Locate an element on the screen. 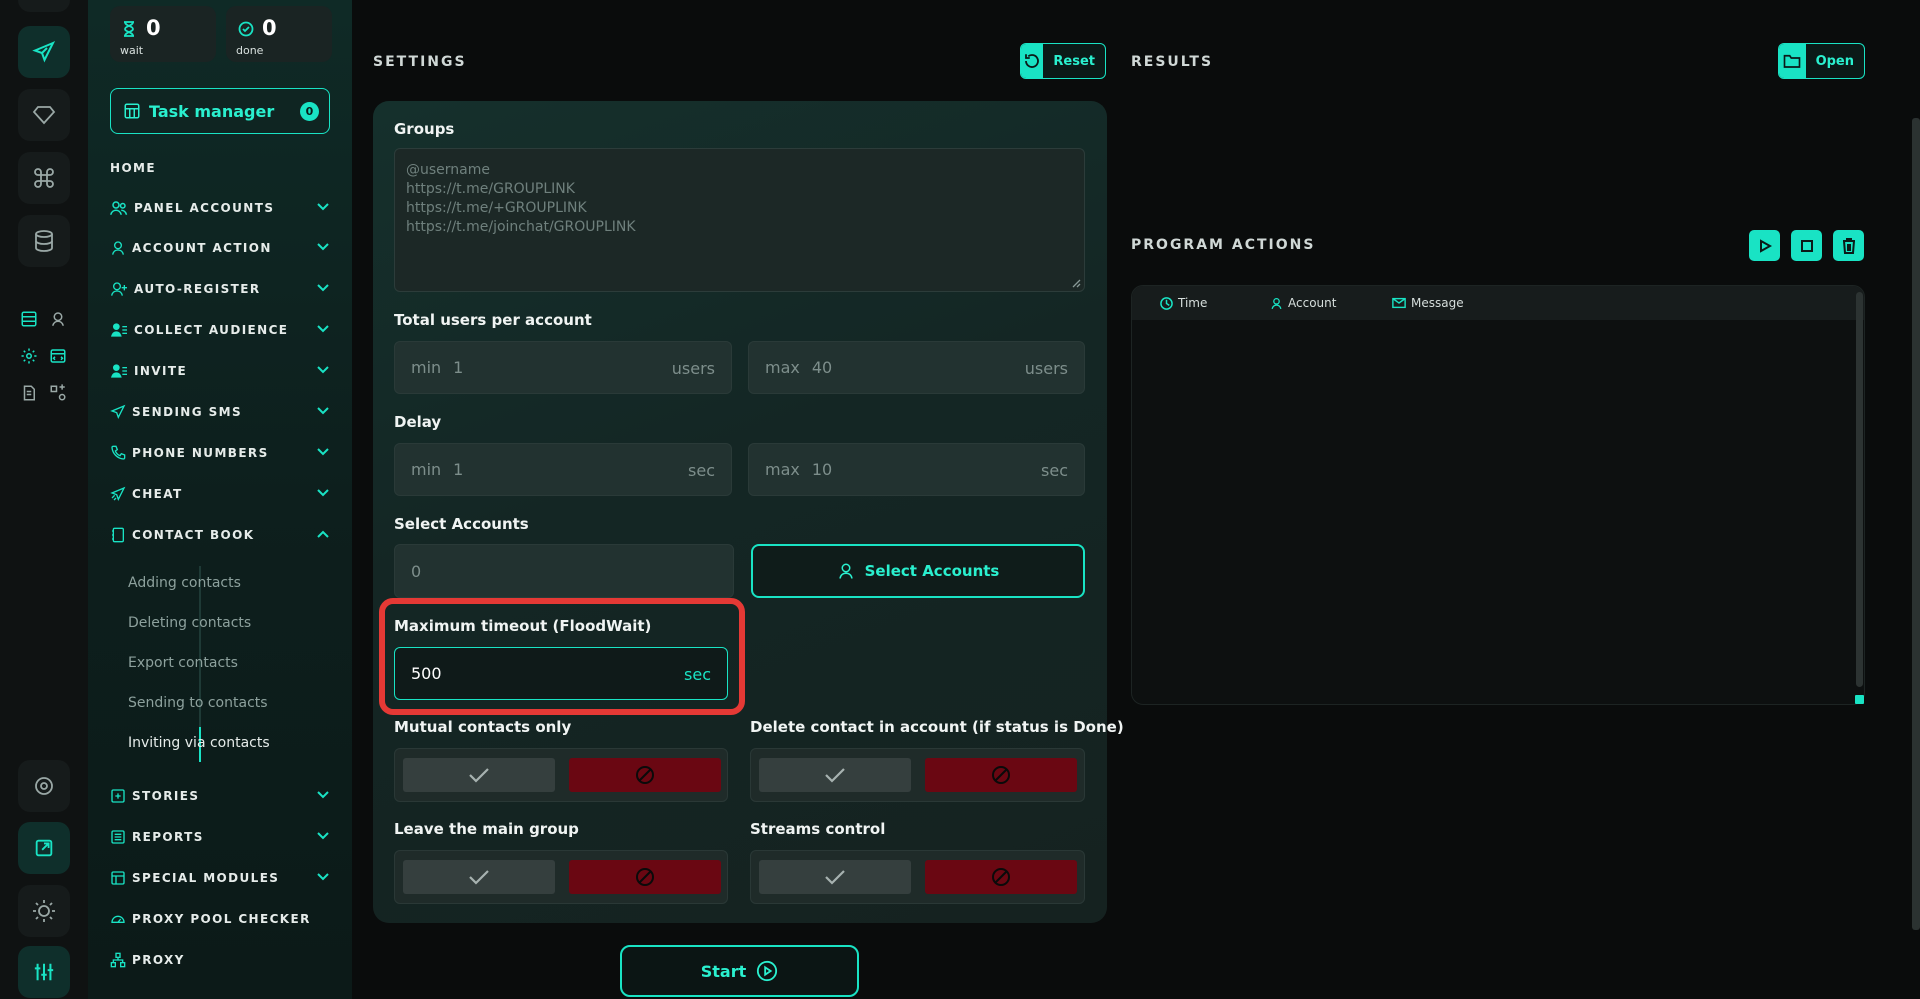 The height and width of the screenshot is (999, 1920). diamond-icon is located at coordinates (44, 115).